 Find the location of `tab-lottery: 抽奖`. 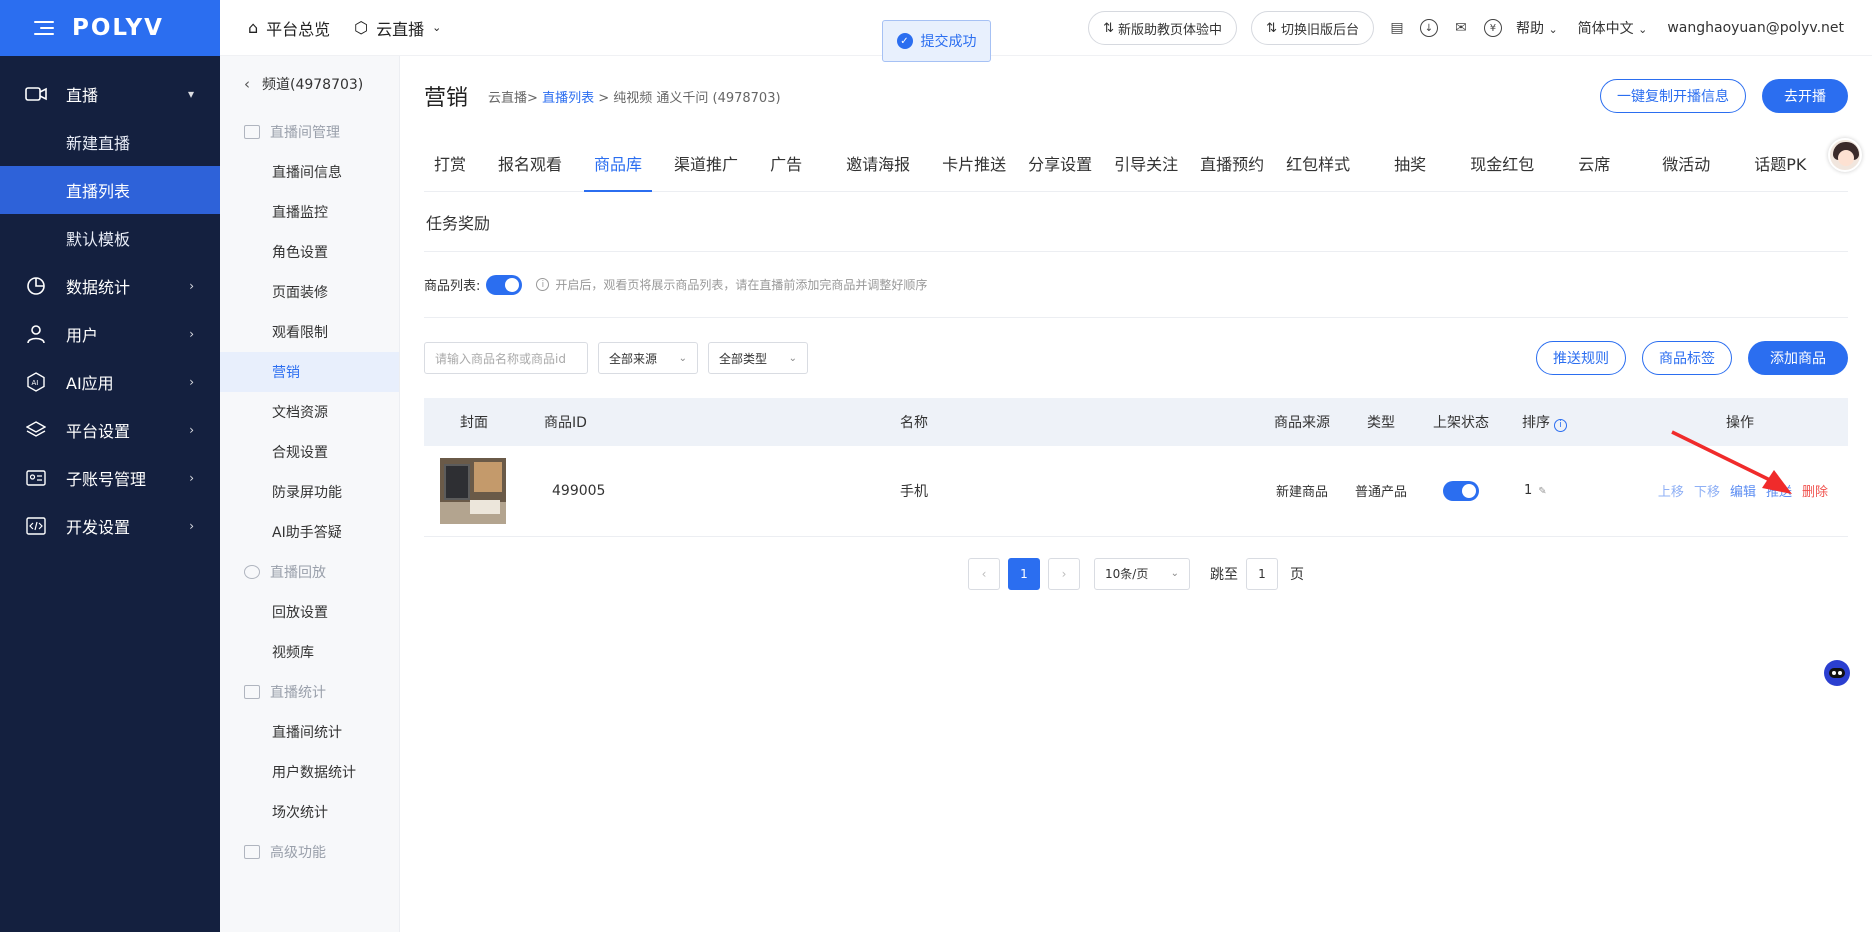

tab-lottery: 抽奖 is located at coordinates (1410, 163).